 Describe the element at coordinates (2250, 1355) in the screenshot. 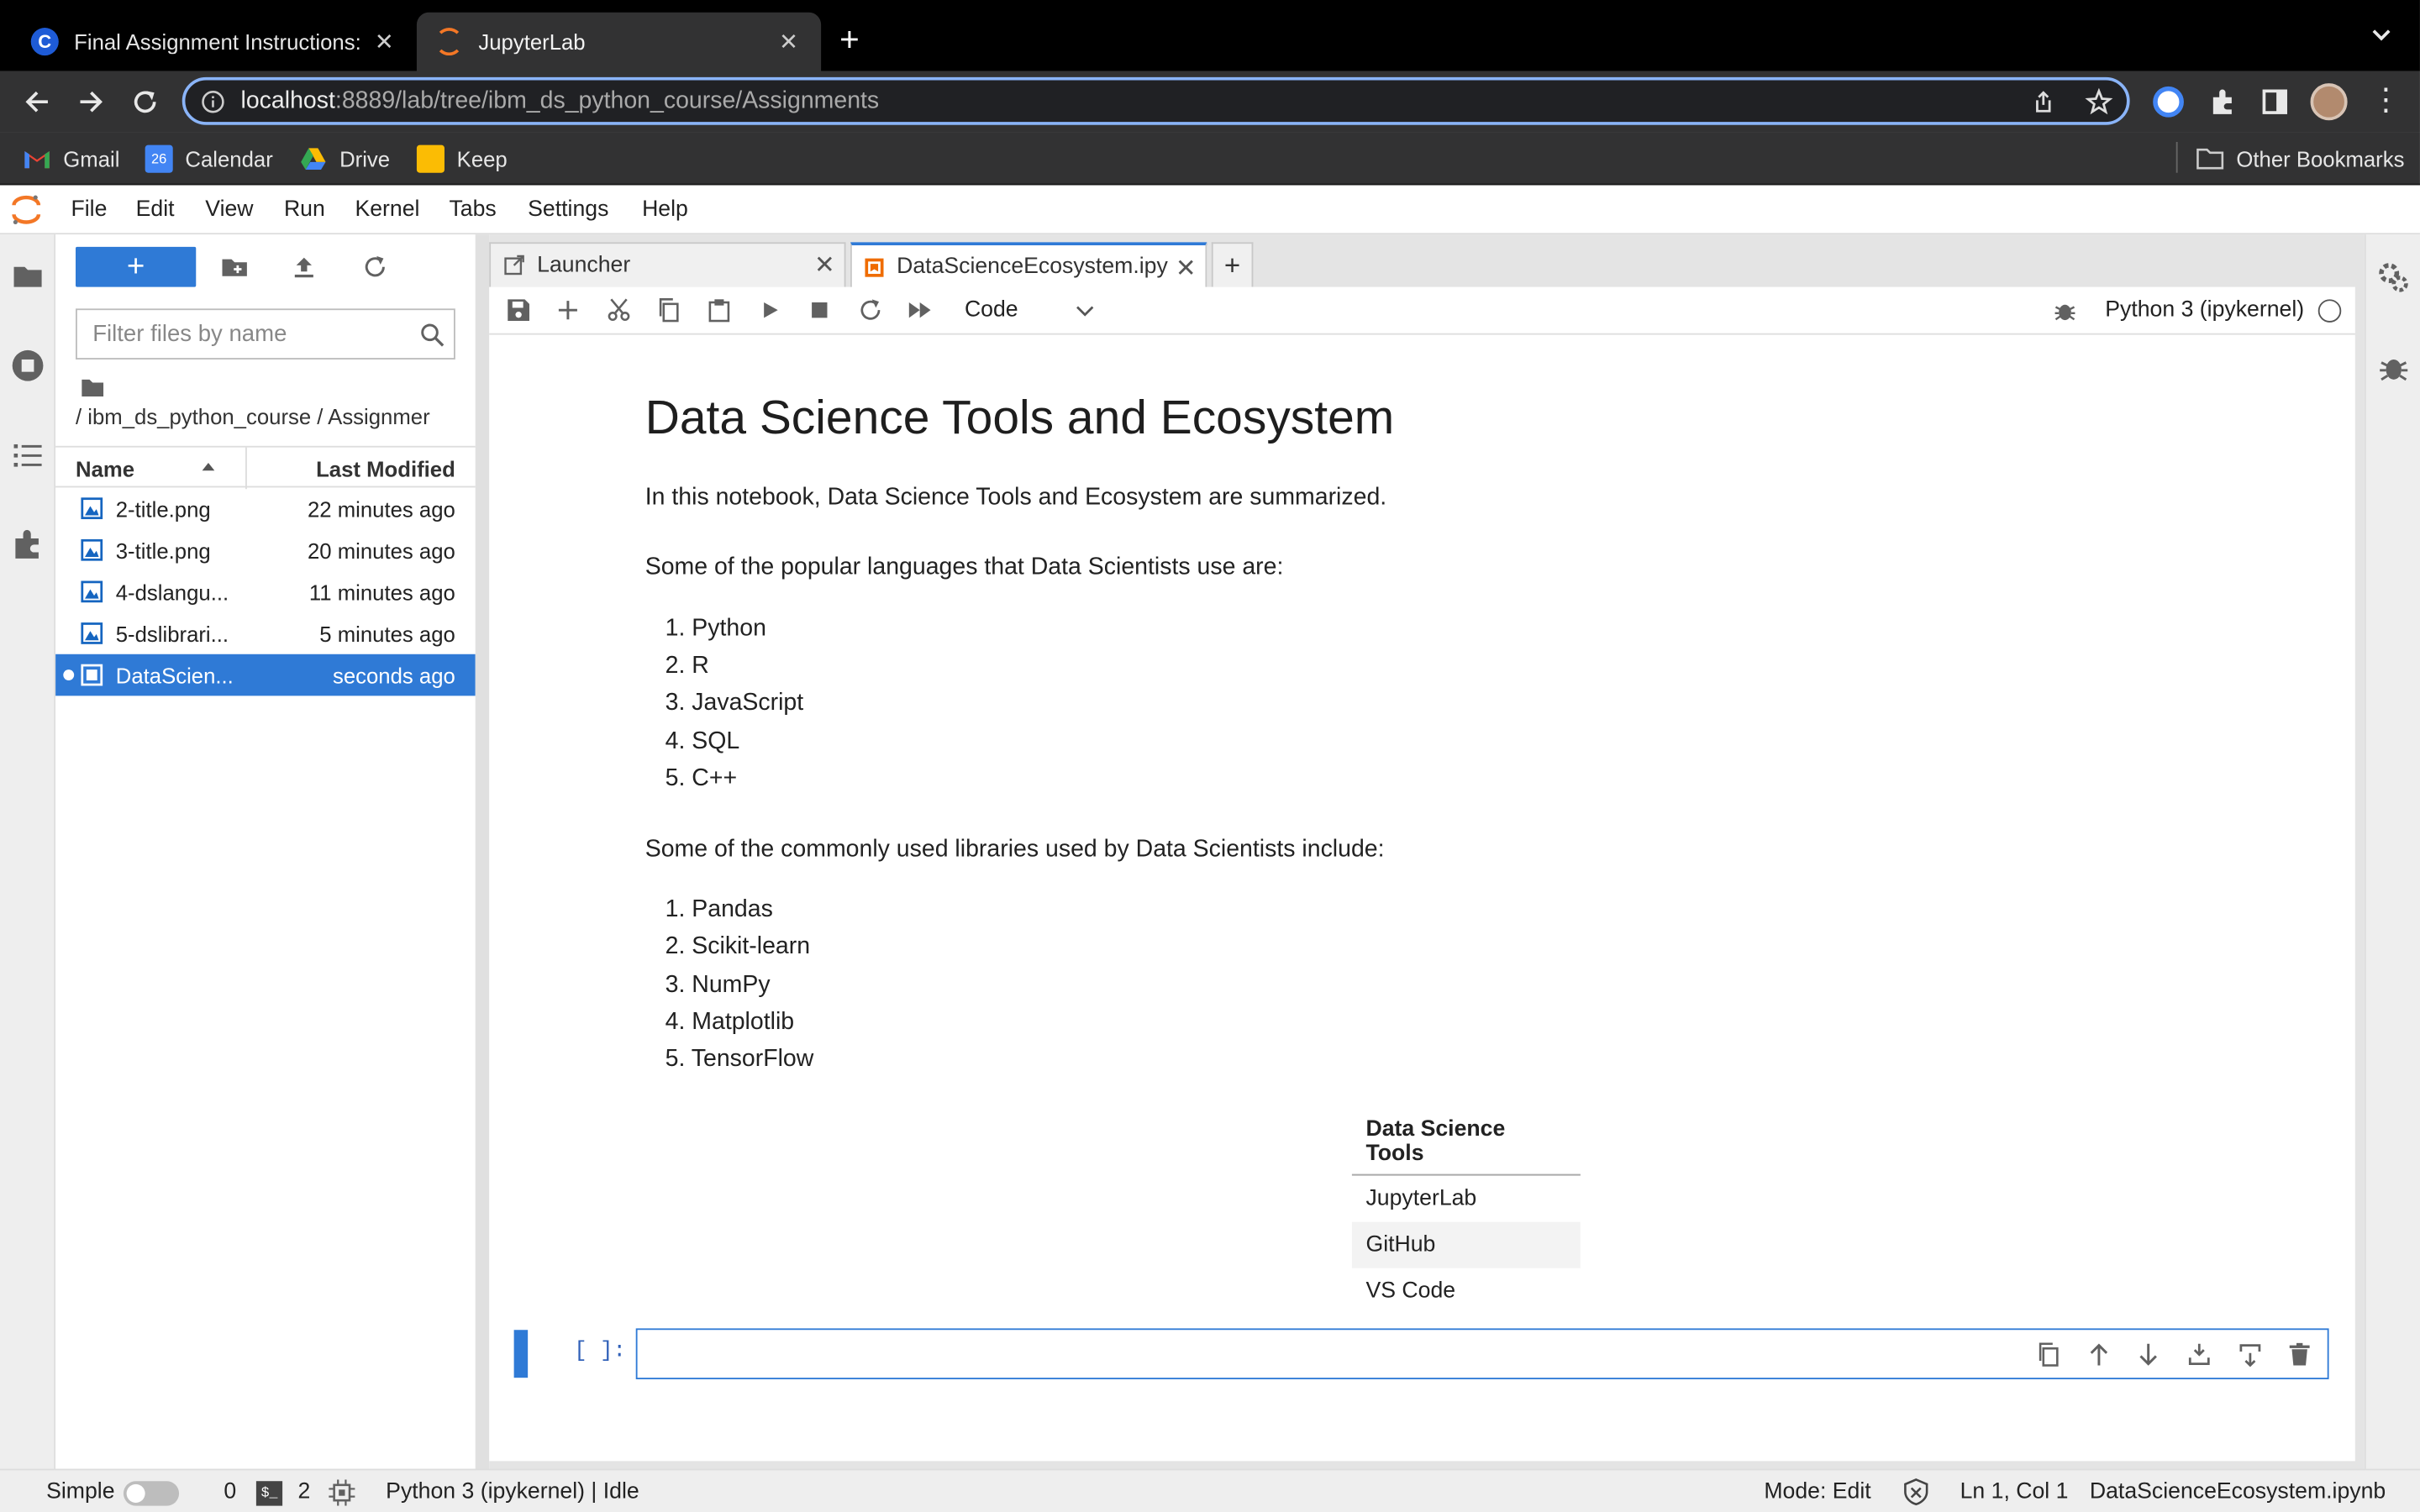

I see `insert-below-icon` at that location.